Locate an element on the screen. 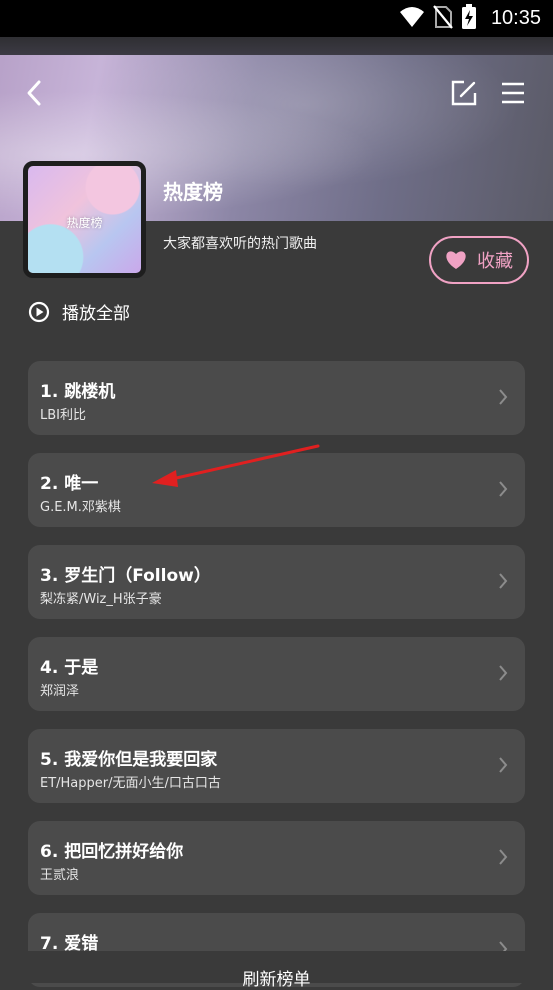 Image resolution: width=553 pixels, height=990 pixels. playlist-title: 热度榜 is located at coordinates (193, 192).